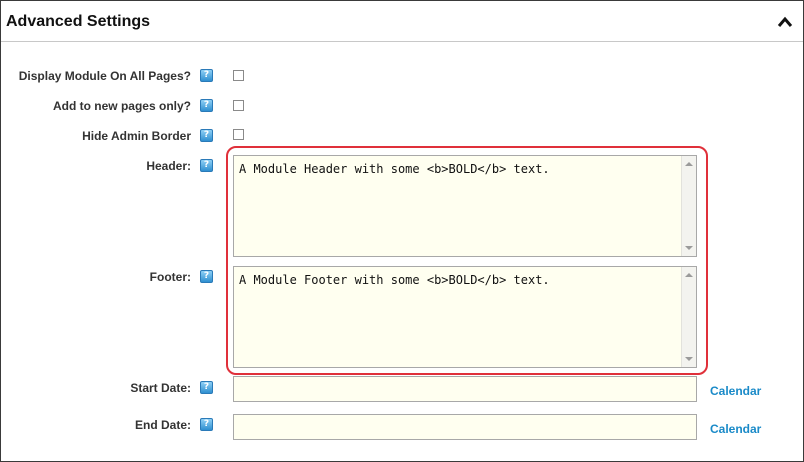 Image resolution: width=804 pixels, height=462 pixels. I want to click on hide-admin-border-label: Hide Admin Border, so click(136, 136).